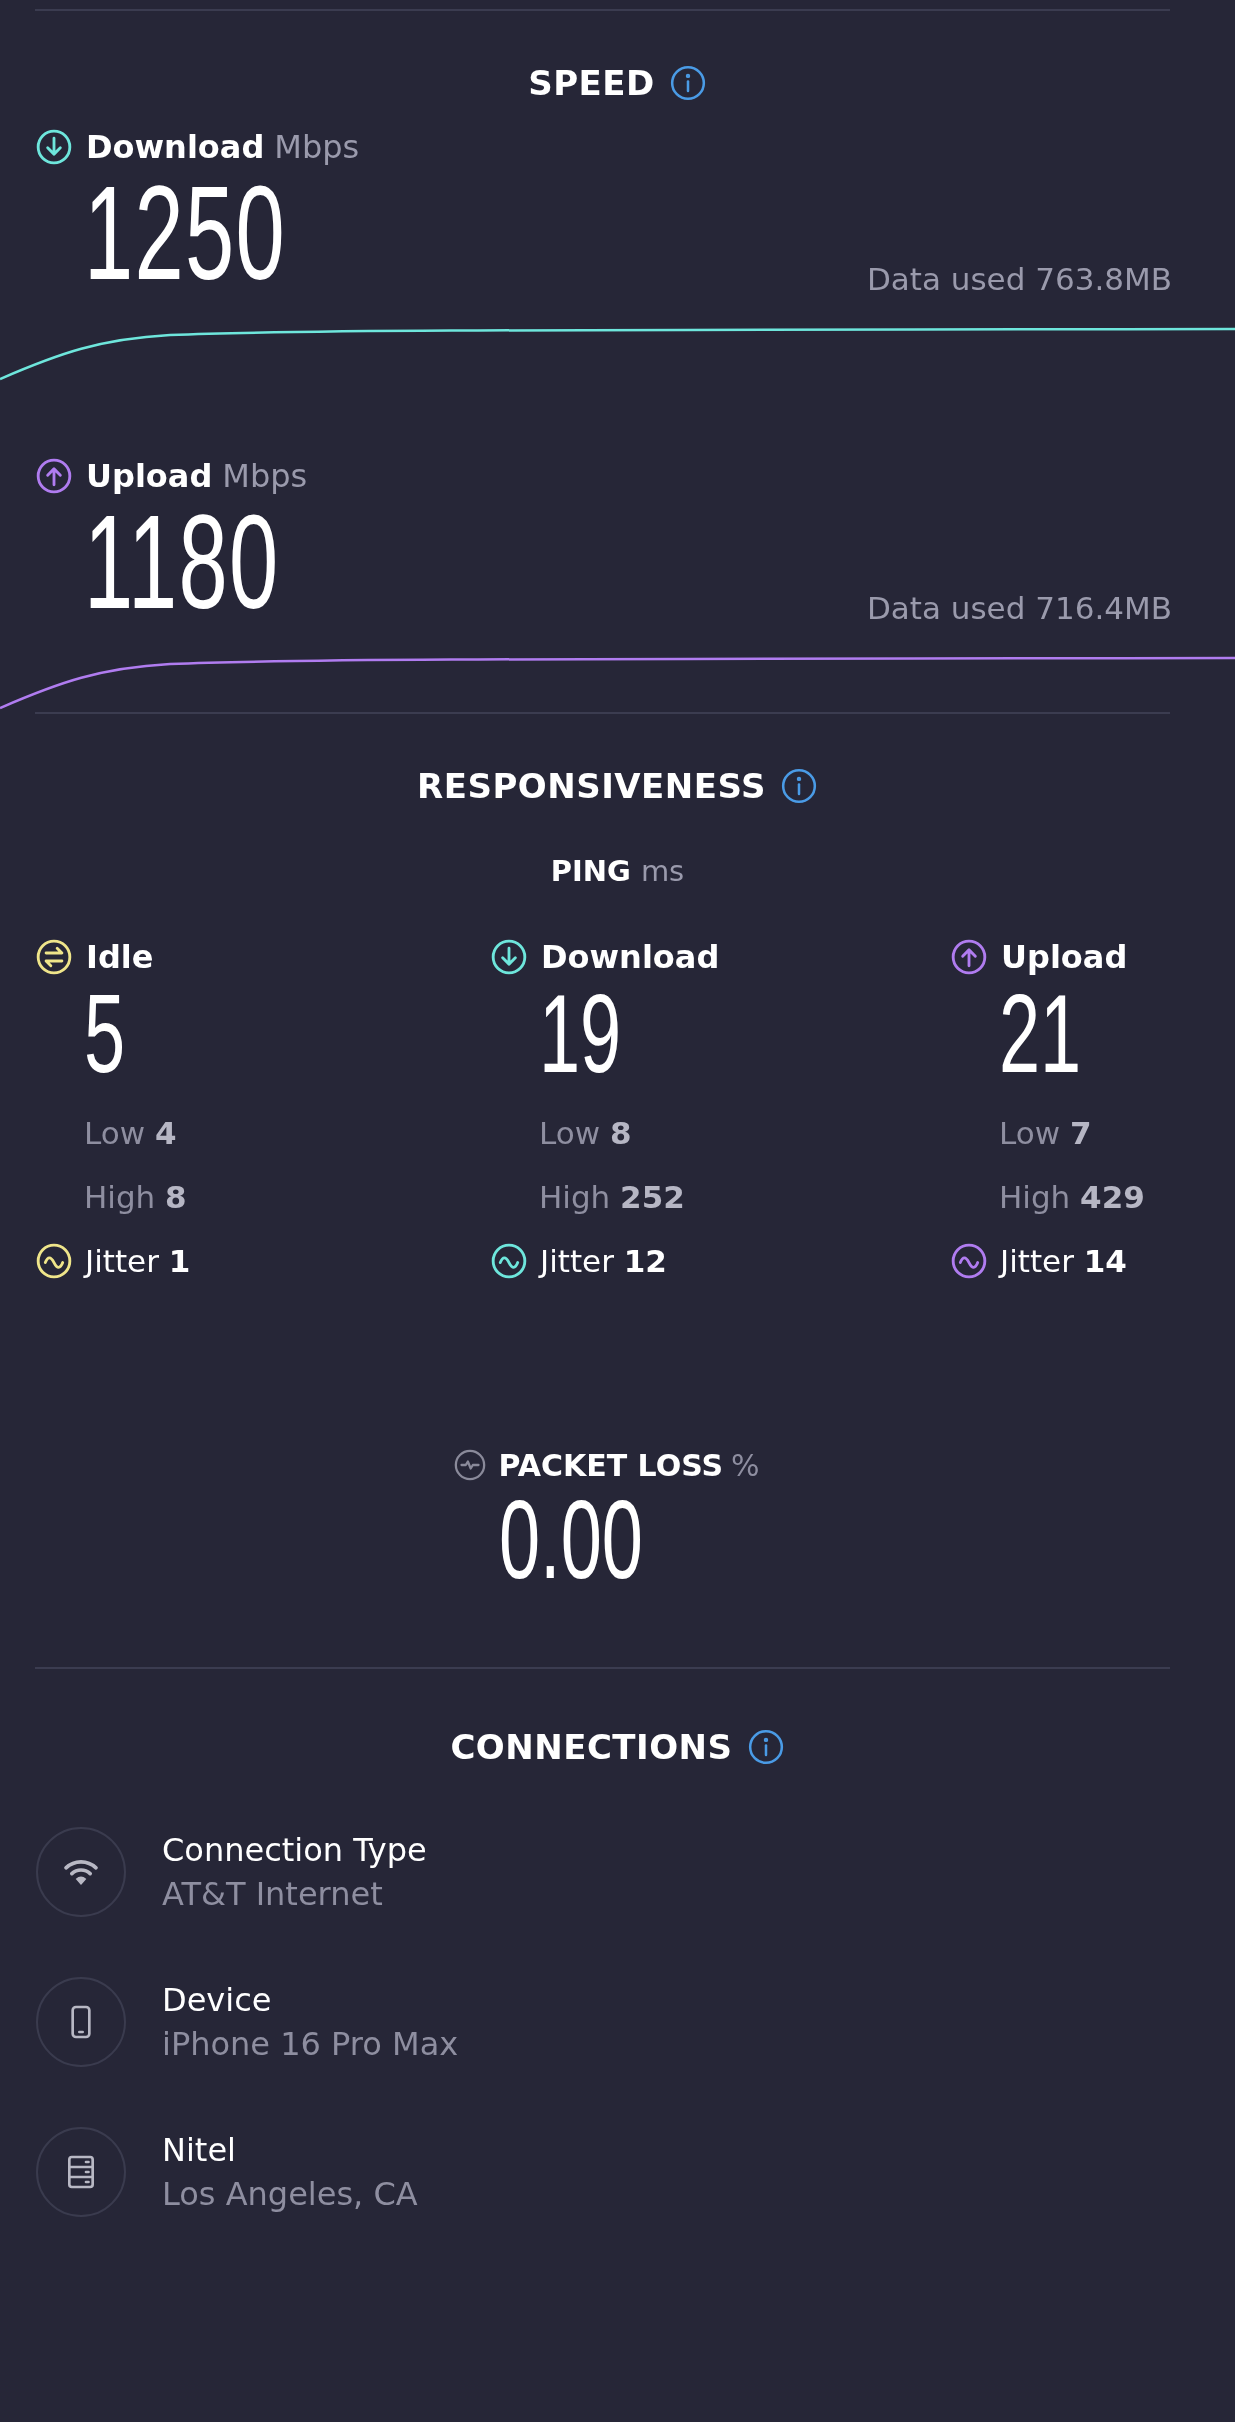 The image size is (1235, 2422). I want to click on ping-type-label: Download, so click(630, 957).